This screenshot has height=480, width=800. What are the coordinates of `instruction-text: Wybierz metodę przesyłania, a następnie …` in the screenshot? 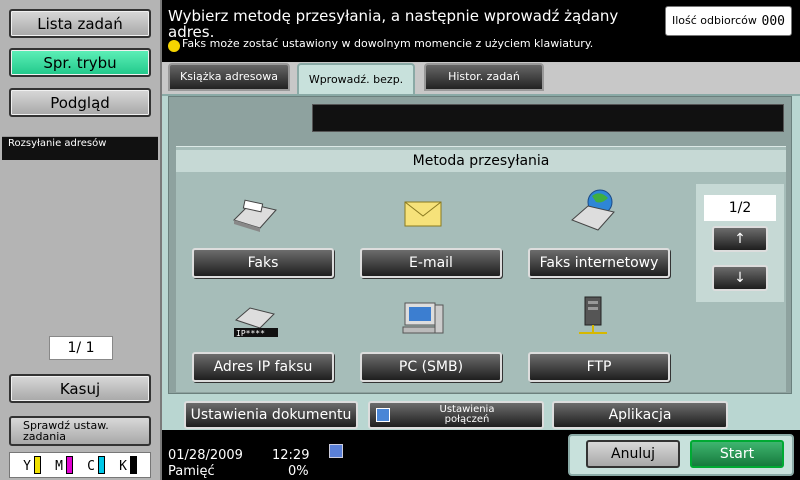 It's located at (393, 24).